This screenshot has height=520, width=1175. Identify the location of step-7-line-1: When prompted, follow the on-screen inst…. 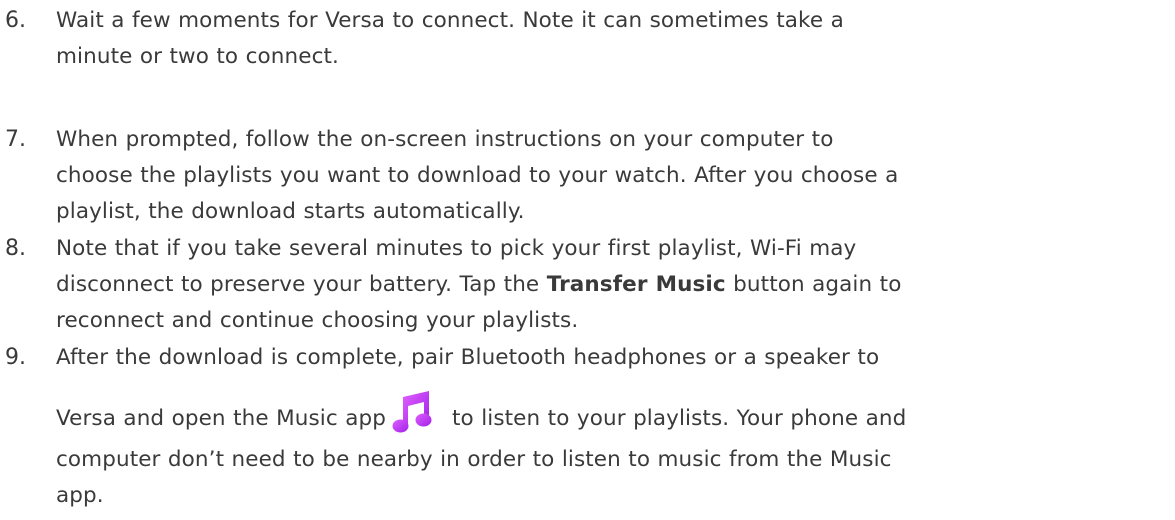
(445, 139).